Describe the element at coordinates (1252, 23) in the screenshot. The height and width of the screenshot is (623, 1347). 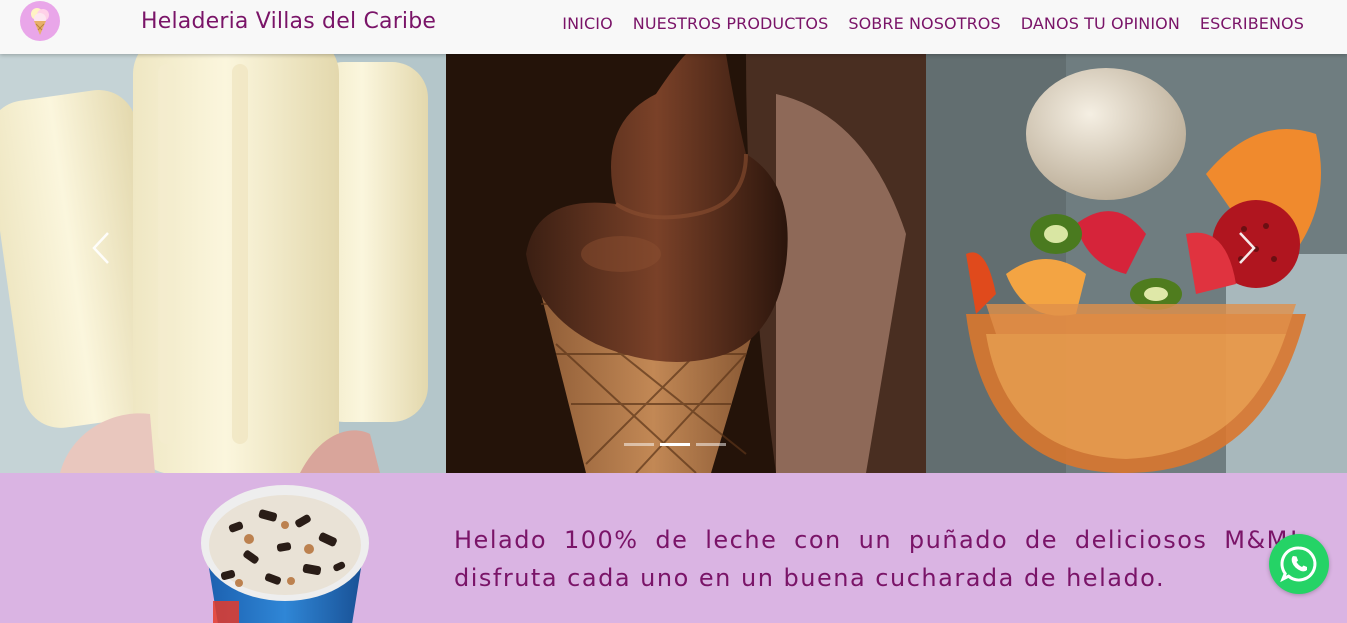
I see `nav-escribenos: ESCRIBENOS` at that location.